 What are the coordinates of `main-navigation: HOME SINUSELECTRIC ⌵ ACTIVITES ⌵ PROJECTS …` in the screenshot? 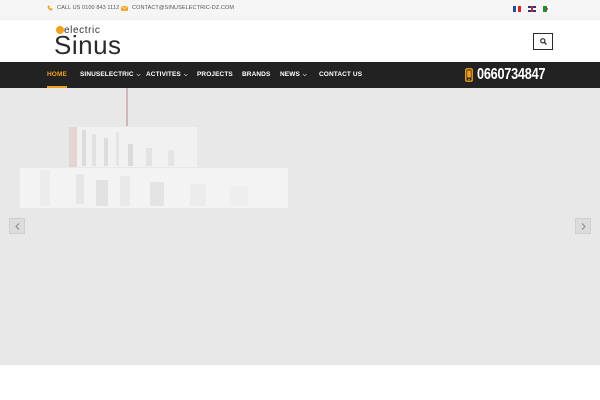 It's located at (300, 75).